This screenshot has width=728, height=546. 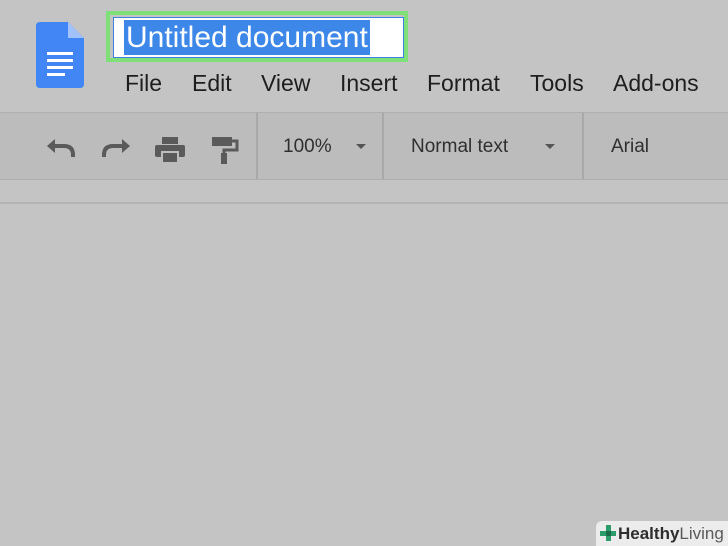 What do you see at coordinates (608, 533) in the screenshot?
I see `plus-logo-icon` at bounding box center [608, 533].